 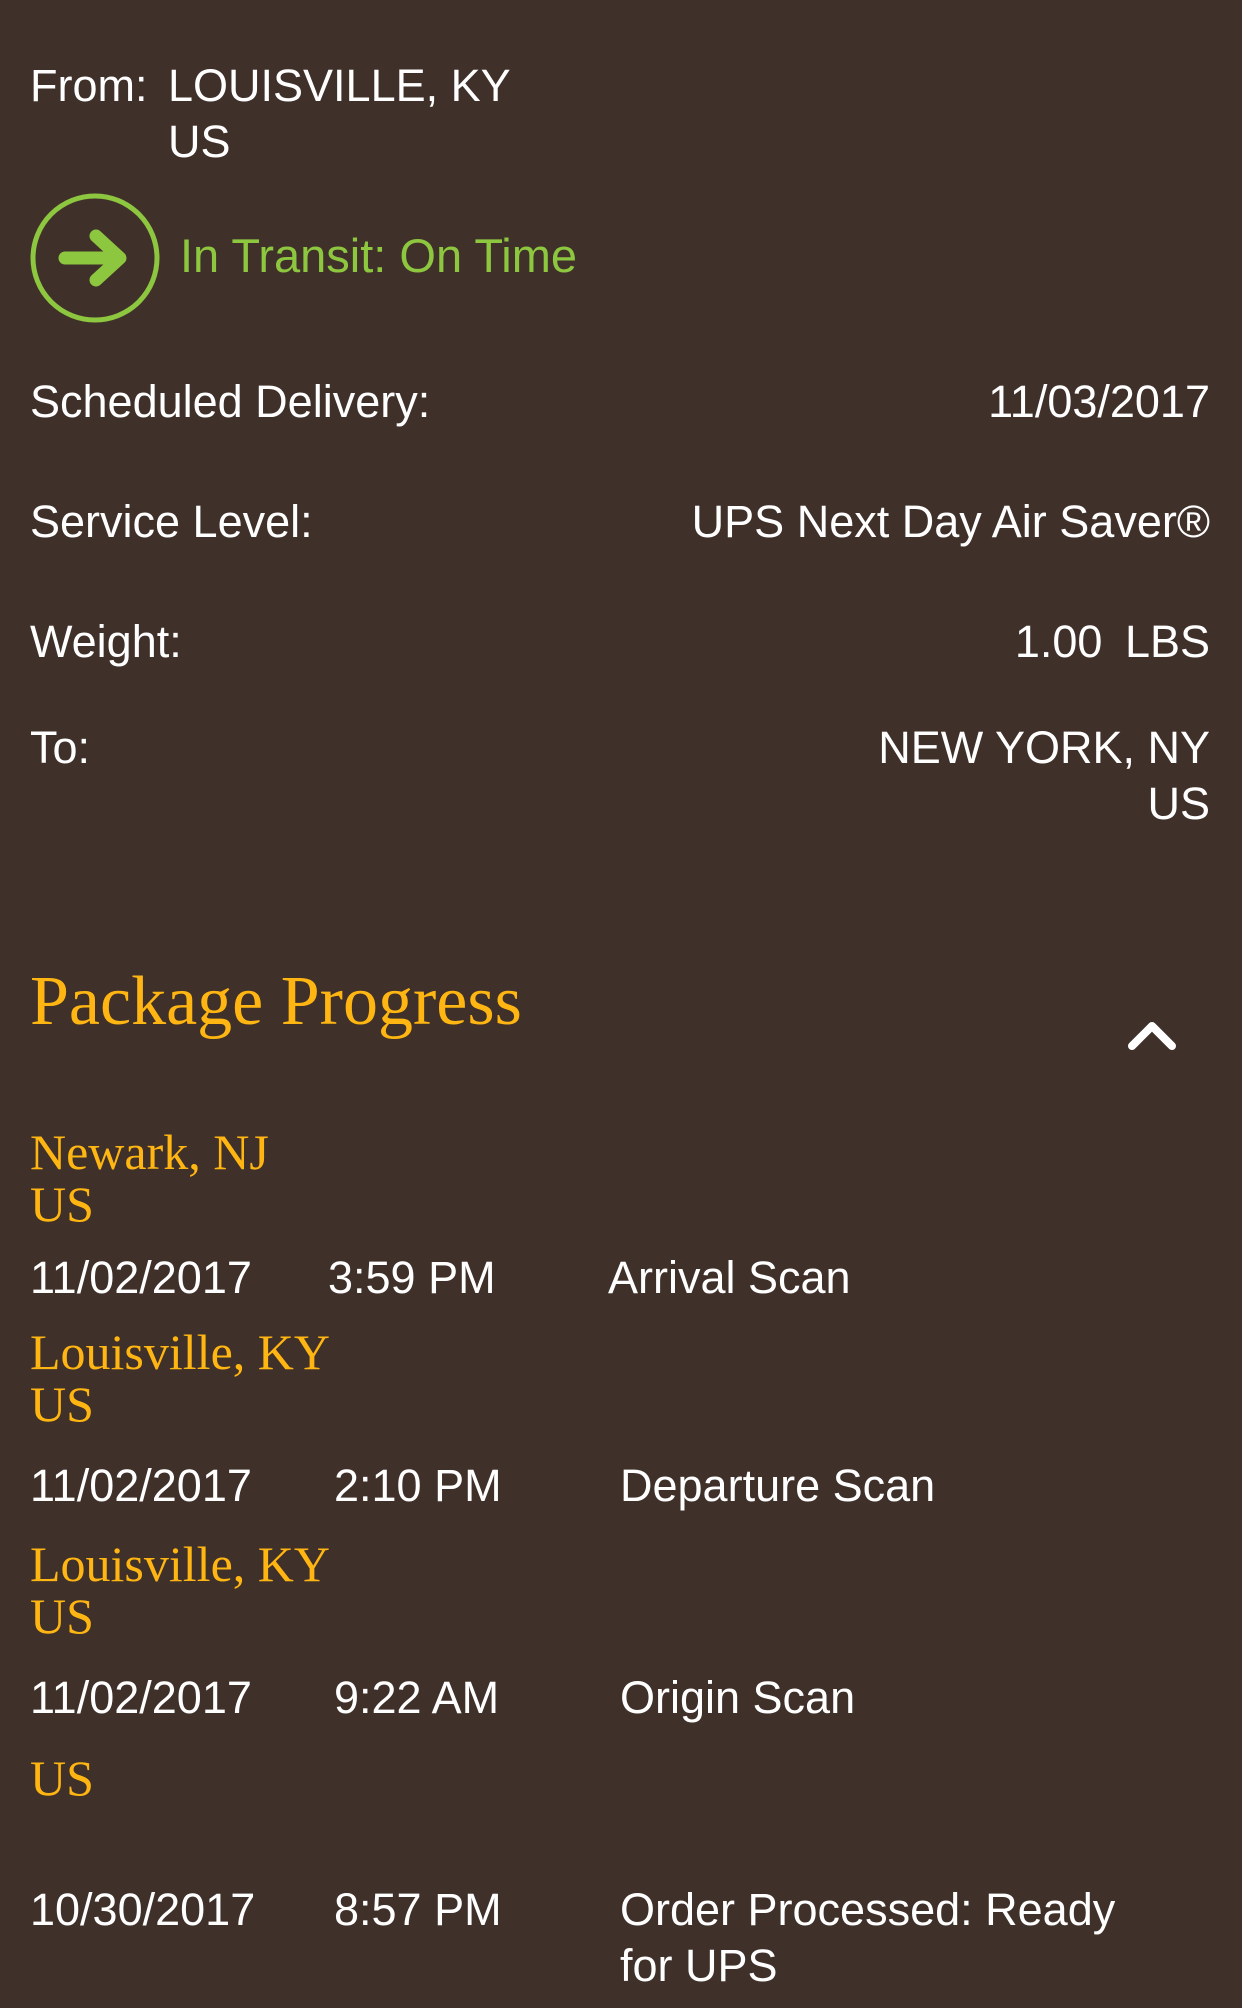 What do you see at coordinates (230, 401) in the screenshot?
I see `scheduled-delivery-label: Scheduled Delivery:` at bounding box center [230, 401].